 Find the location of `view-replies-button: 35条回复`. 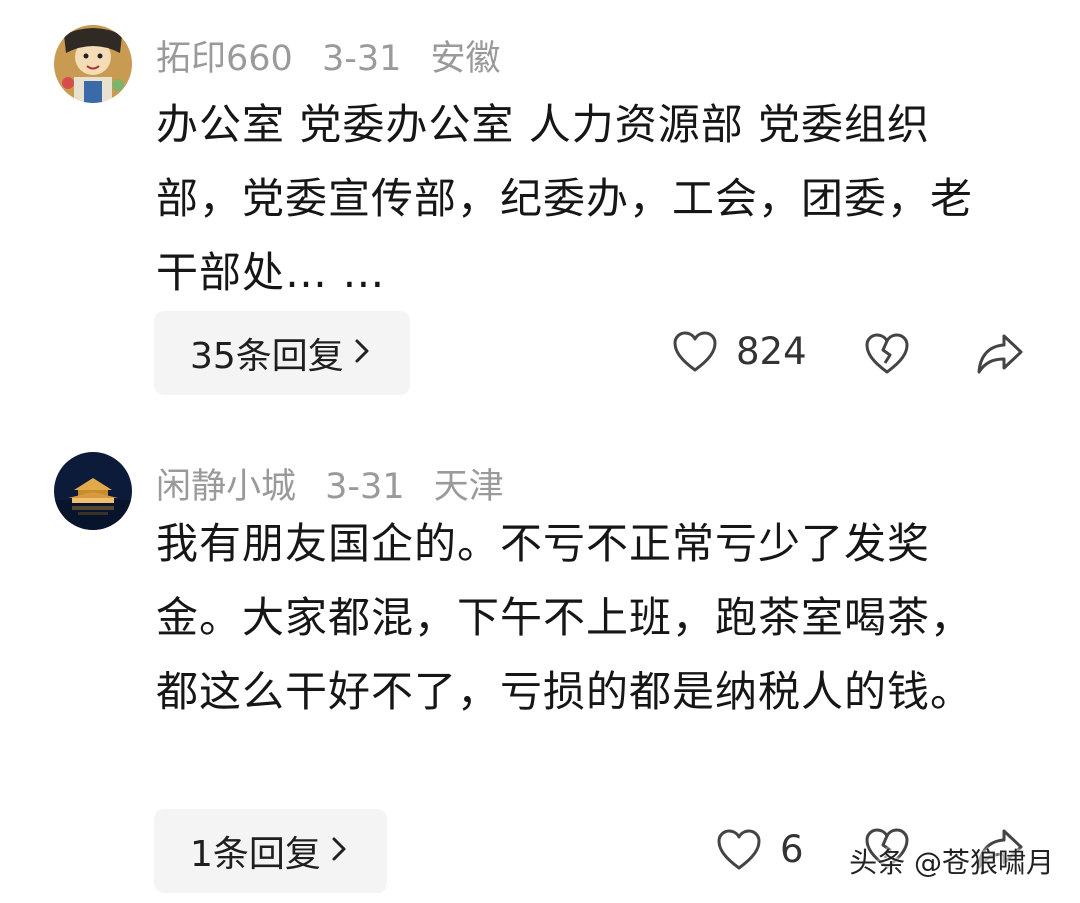

view-replies-button: 35条回复 is located at coordinates (282, 353).